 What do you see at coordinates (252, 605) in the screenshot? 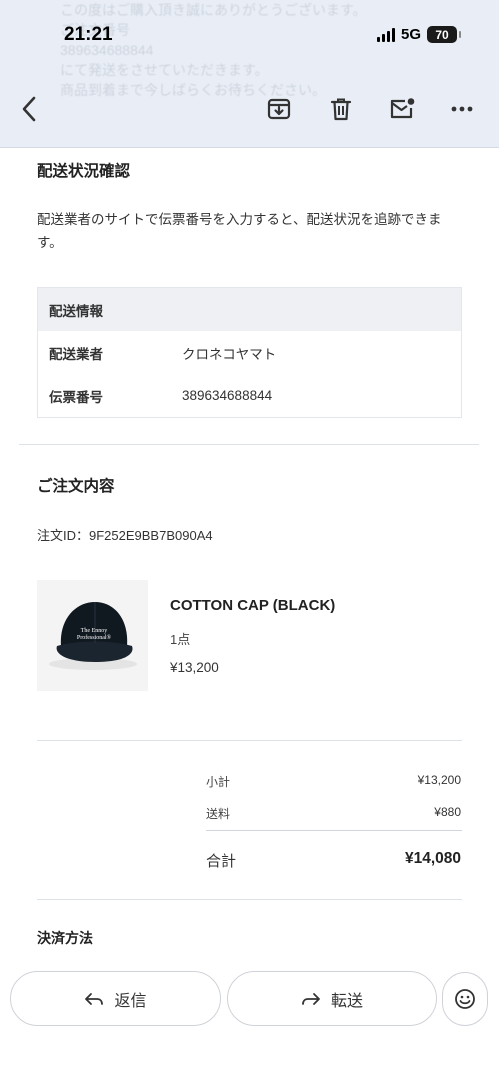
I see `product-name: COTTON CAP (BLACK)` at bounding box center [252, 605].